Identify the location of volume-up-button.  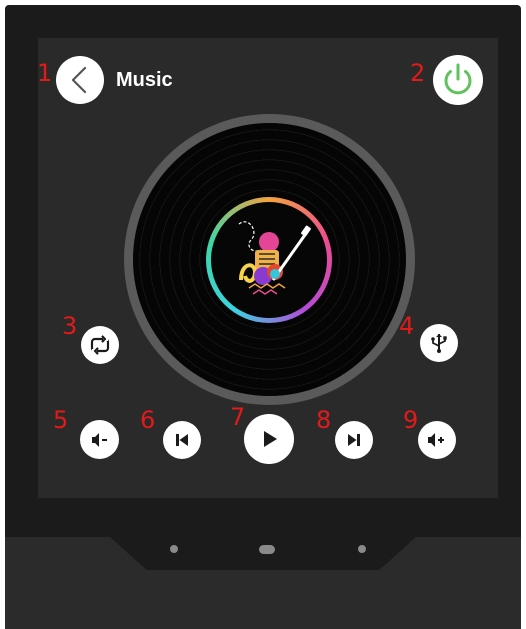
(437, 440).